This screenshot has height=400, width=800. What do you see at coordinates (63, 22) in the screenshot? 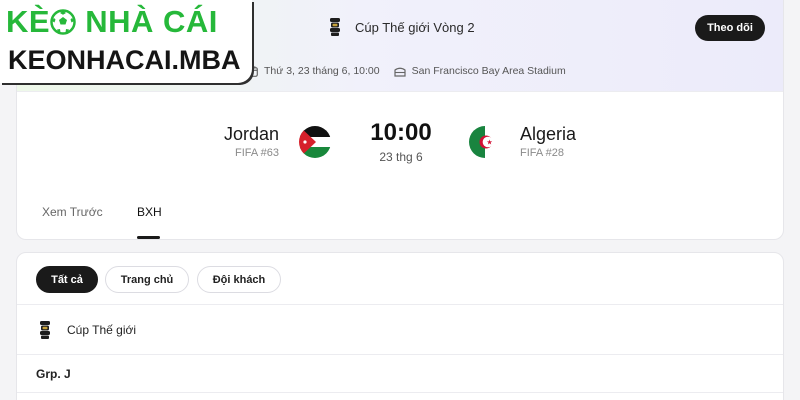
I see `soccer-ball-icon` at bounding box center [63, 22].